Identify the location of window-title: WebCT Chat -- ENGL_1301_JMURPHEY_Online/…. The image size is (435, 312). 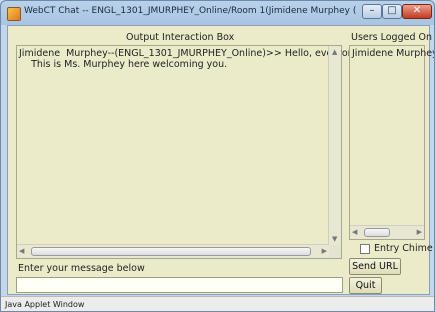
(190, 11).